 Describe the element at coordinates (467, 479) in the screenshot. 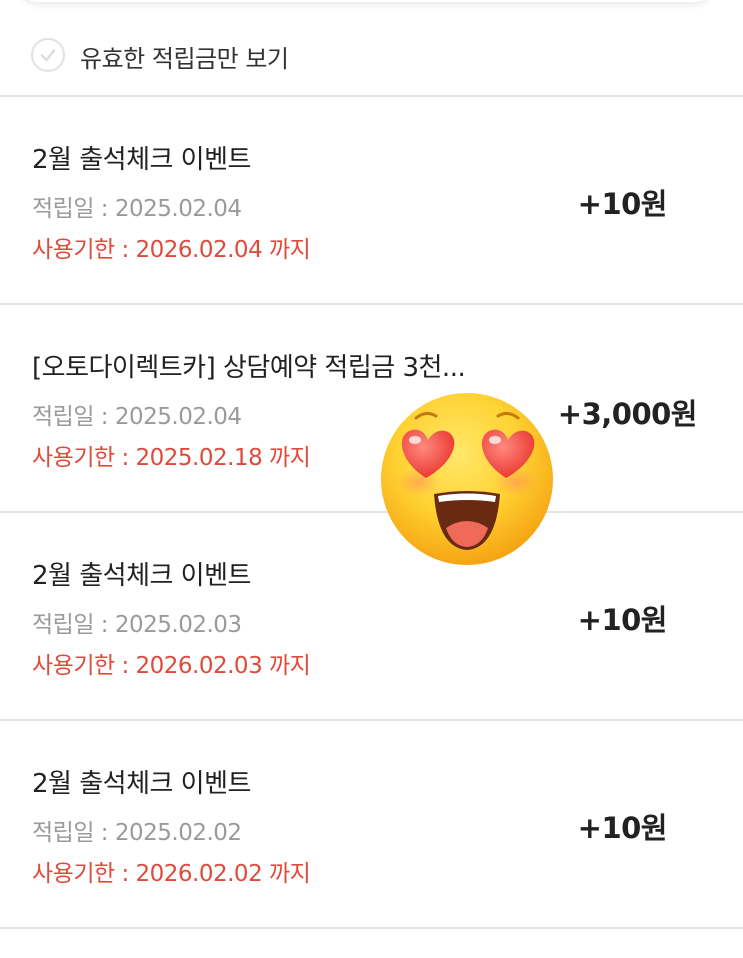

I see `heart-eyes-emoji-icon` at that location.